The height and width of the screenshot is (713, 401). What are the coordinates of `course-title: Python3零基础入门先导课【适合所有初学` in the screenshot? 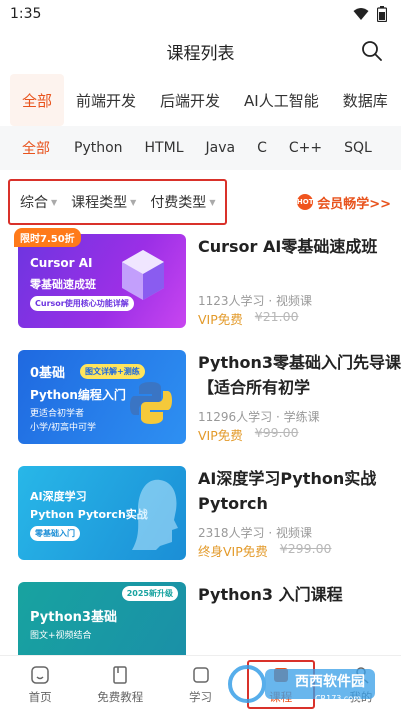 It's located at (299, 375).